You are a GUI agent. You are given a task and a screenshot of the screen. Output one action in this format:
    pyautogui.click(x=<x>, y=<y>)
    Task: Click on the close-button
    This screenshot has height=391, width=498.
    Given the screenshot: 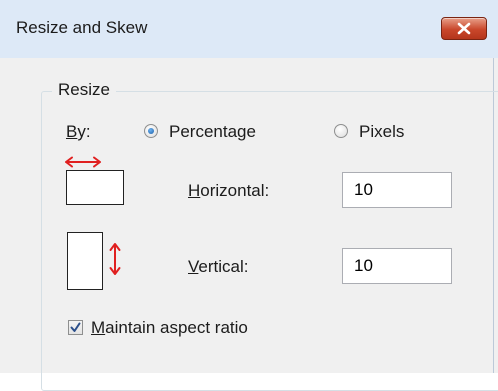 What is the action you would take?
    pyautogui.click(x=464, y=28)
    